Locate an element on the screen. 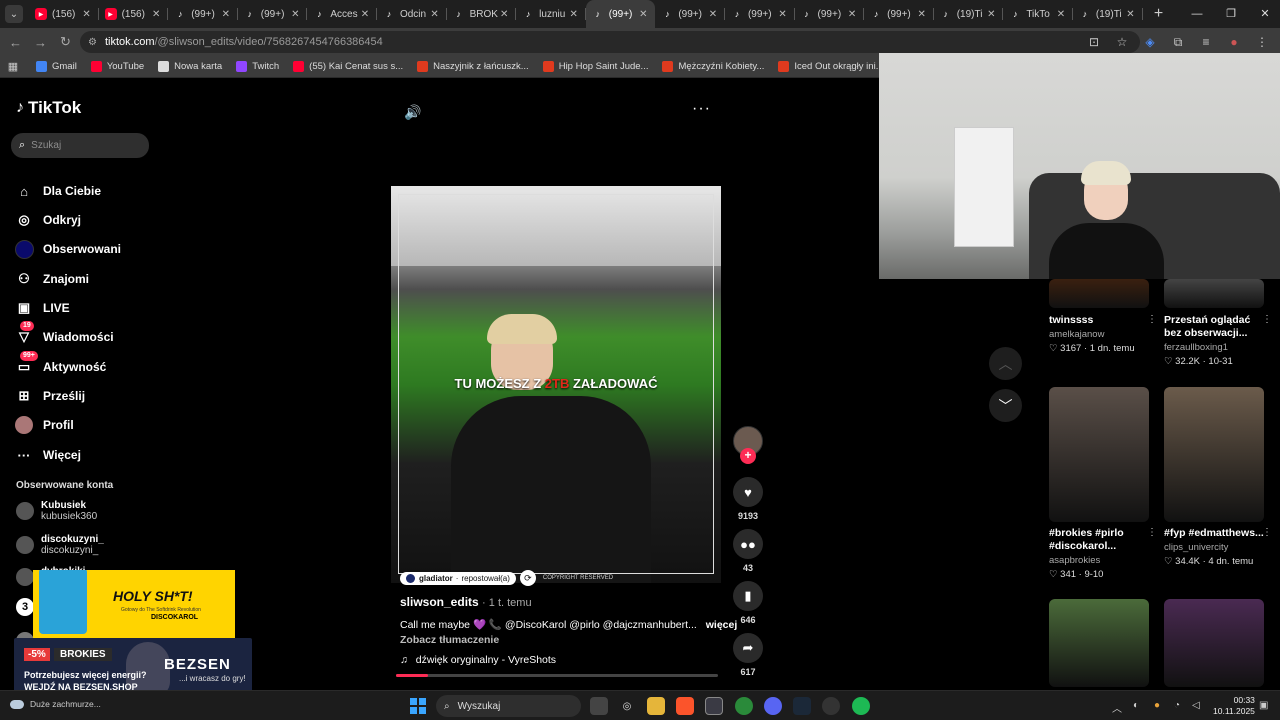 Image resolution: width=1280 pixels, height=720 pixels. comment-icon: ●● is located at coordinates (748, 544).